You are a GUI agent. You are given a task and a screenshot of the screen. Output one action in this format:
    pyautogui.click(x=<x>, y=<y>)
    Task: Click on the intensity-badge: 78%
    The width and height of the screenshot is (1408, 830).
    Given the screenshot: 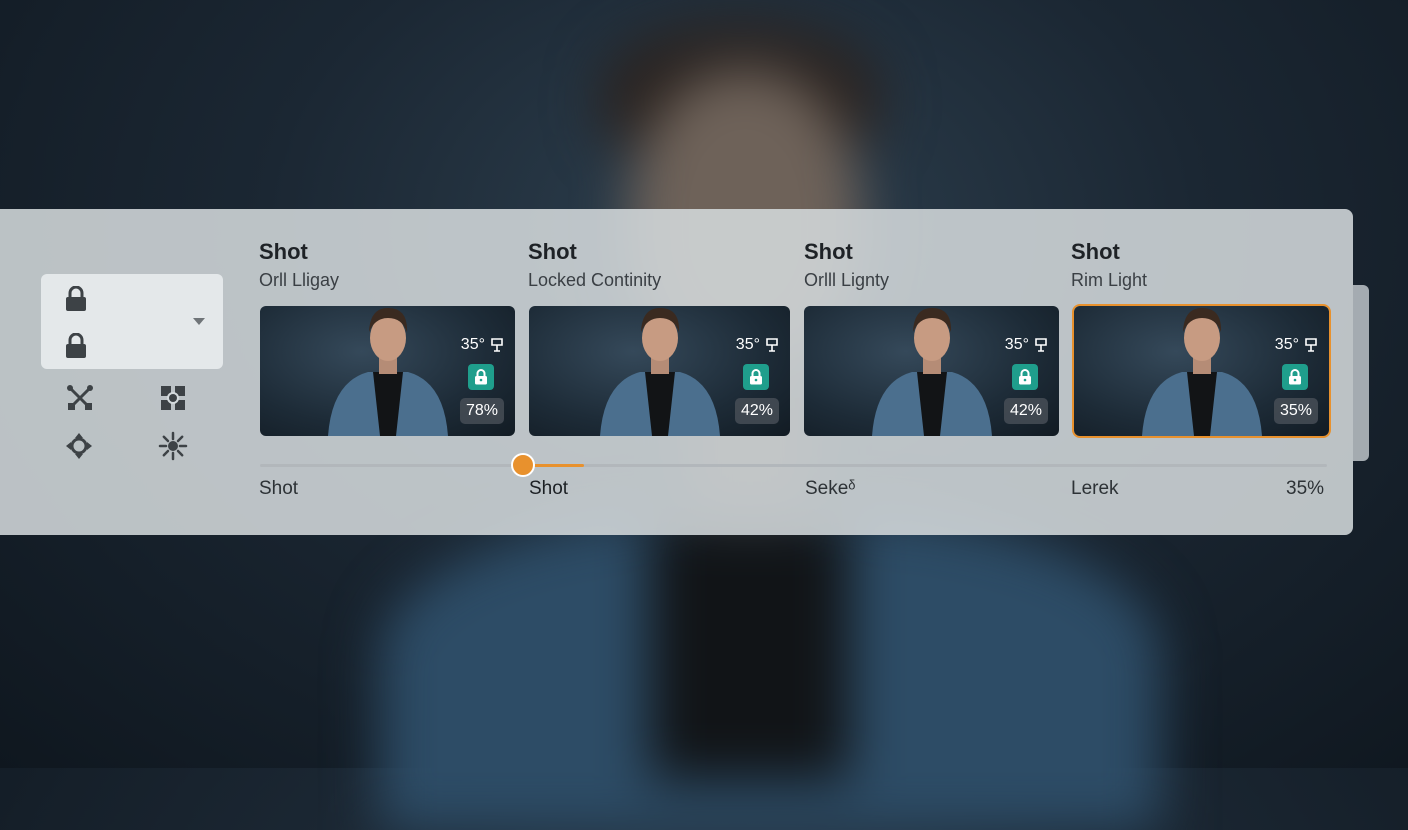 What is the action you would take?
    pyautogui.click(x=482, y=411)
    